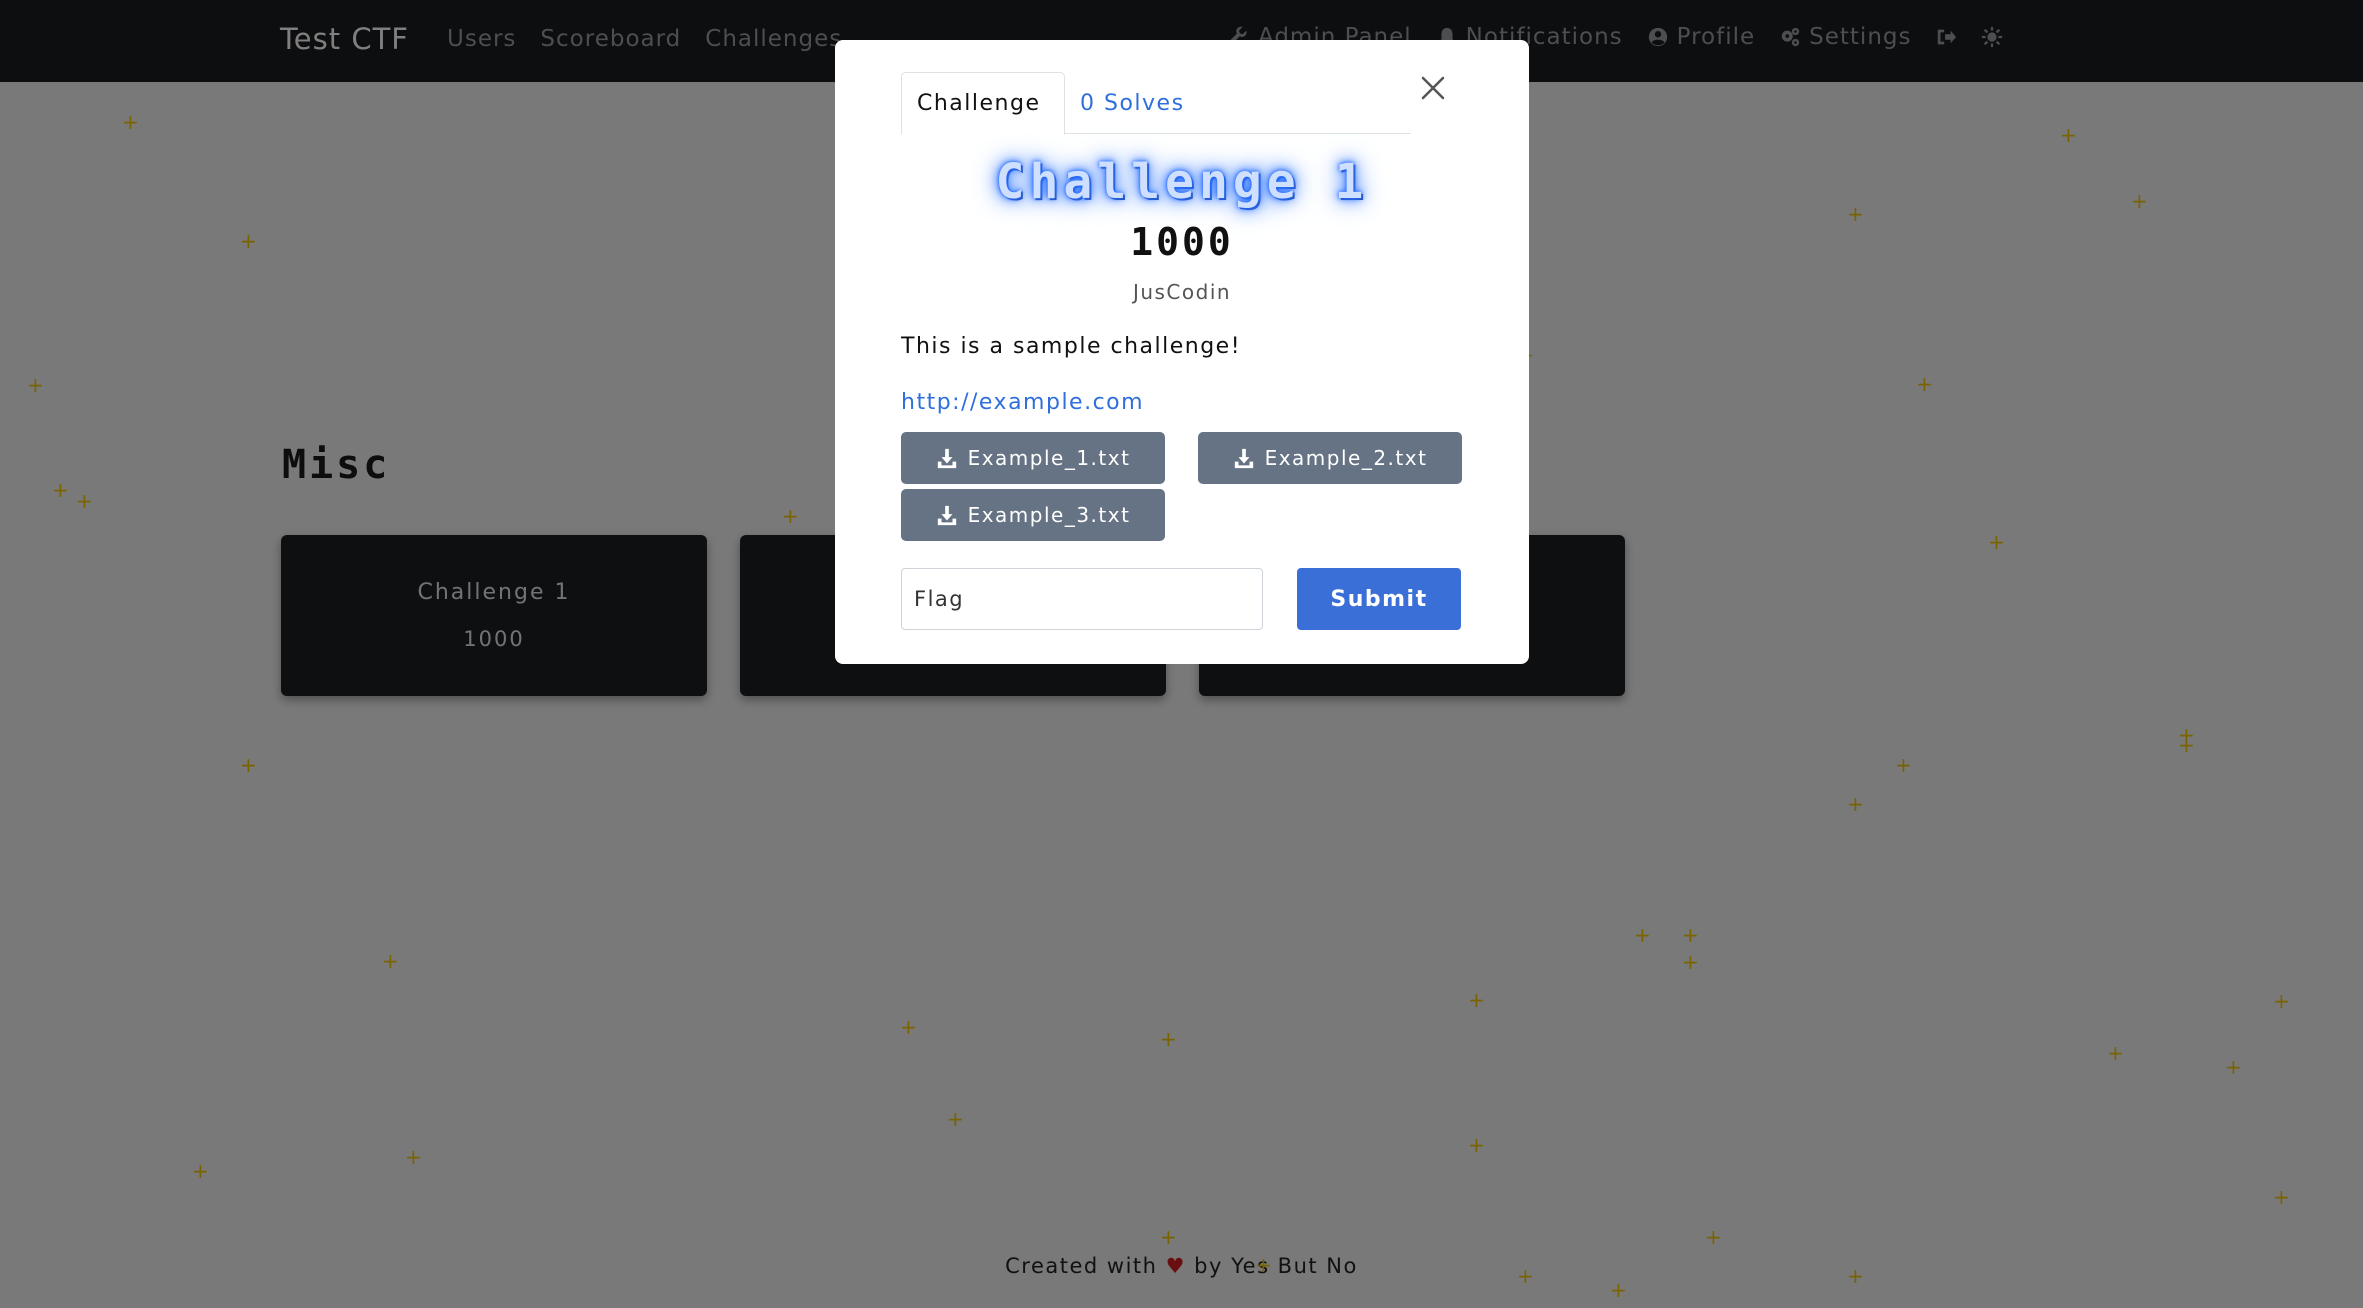 The height and width of the screenshot is (1308, 2363). I want to click on close-icon, so click(1433, 88).